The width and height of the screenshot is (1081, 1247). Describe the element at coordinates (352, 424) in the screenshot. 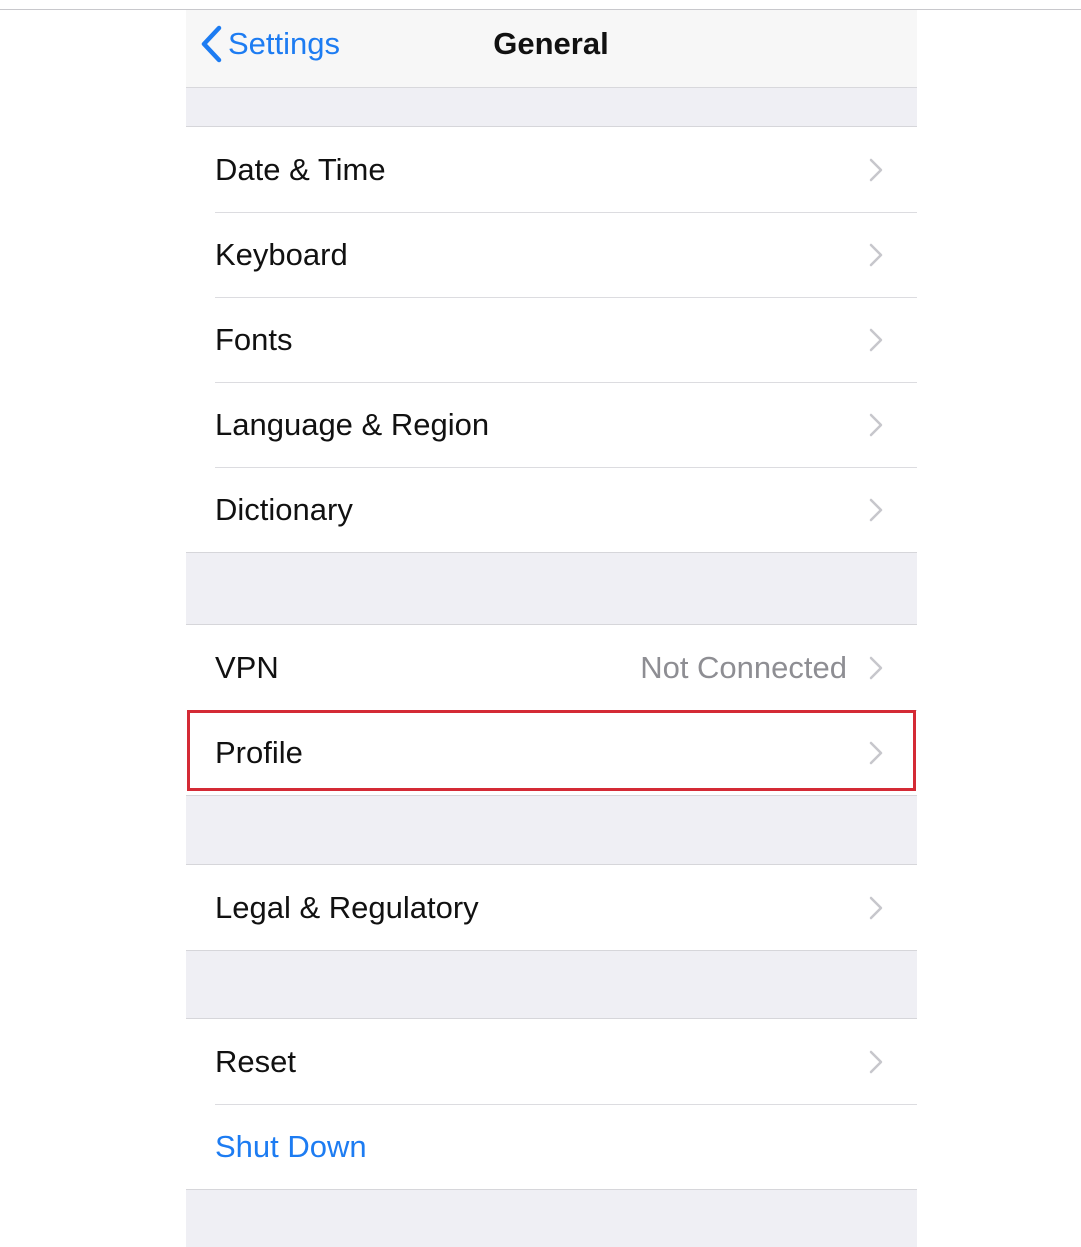

I see `list-item-label: Language & Region` at that location.